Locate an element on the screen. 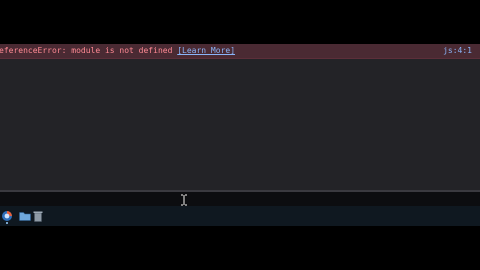  taskbar-app-trash is located at coordinates (38, 216).